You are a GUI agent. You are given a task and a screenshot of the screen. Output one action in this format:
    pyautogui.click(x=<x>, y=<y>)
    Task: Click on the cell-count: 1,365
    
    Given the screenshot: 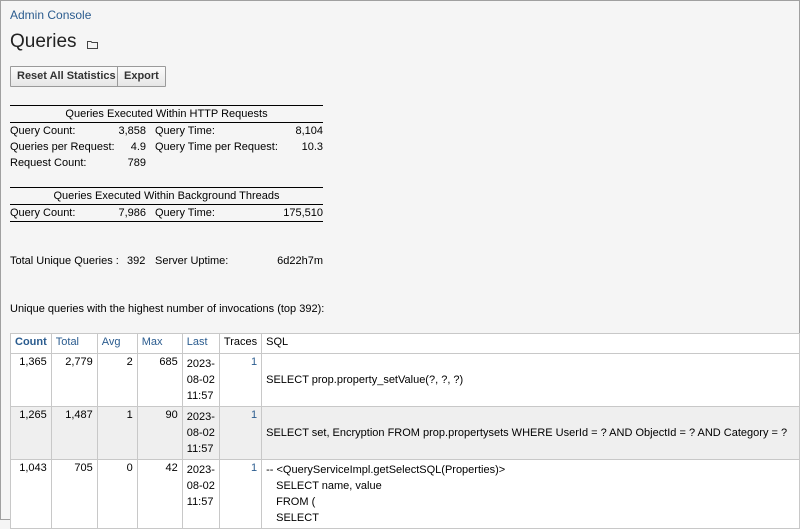 What is the action you would take?
    pyautogui.click(x=31, y=380)
    